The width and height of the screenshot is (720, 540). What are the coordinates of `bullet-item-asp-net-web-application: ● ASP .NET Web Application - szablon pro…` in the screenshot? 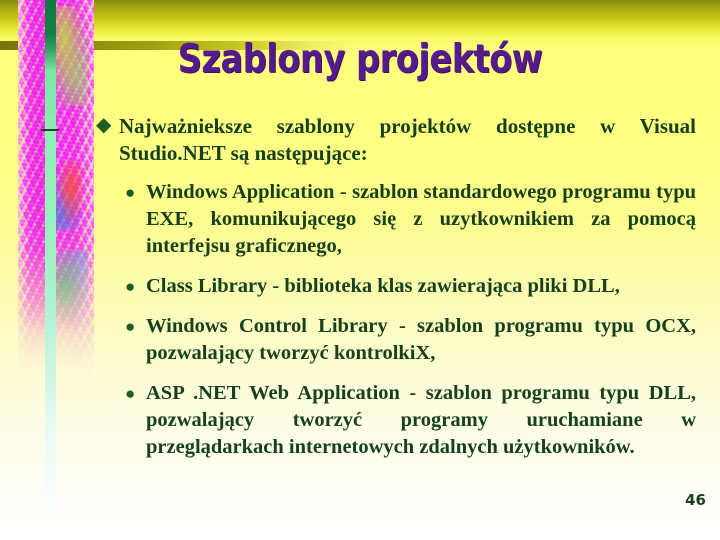 It's located at (410, 420).